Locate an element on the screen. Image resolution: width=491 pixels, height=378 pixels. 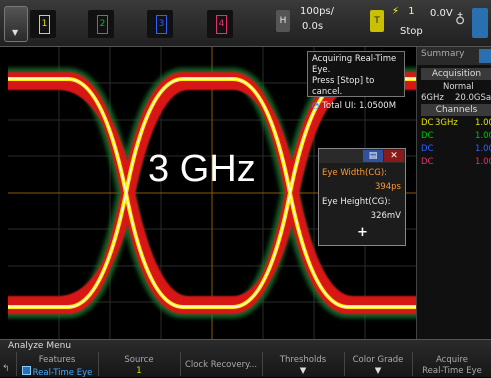
tab-other is located at coordinates (485, 56).